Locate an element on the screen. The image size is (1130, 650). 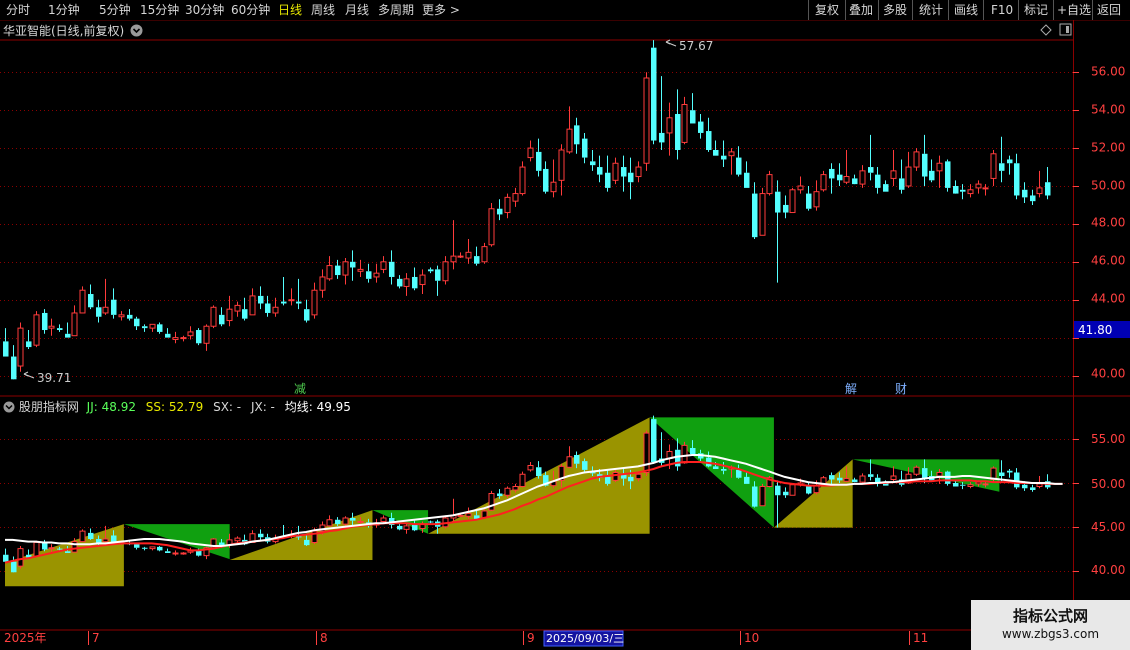
event-marker-unlock: 解 is located at coordinates (851, 389).